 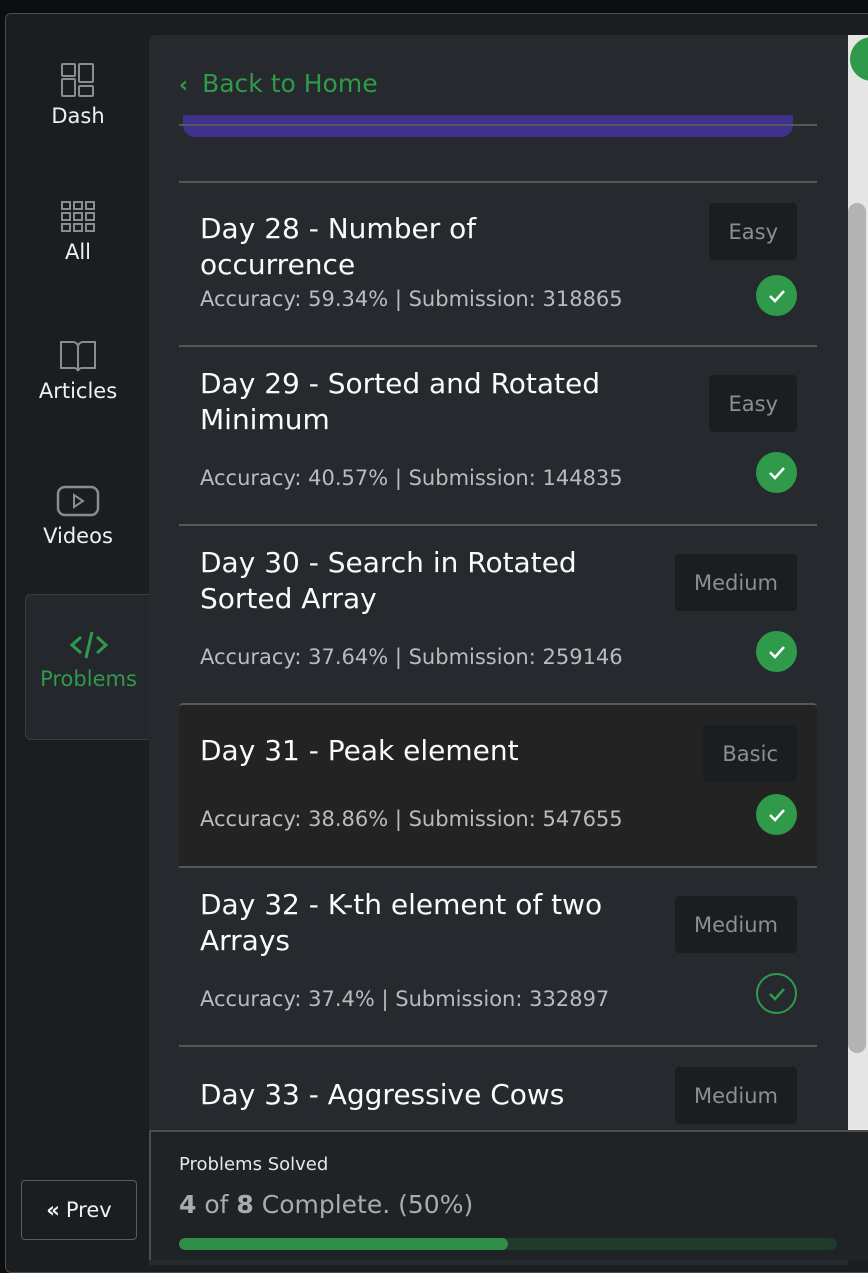 I want to click on prev-label: Prev, so click(x=88, y=1210).